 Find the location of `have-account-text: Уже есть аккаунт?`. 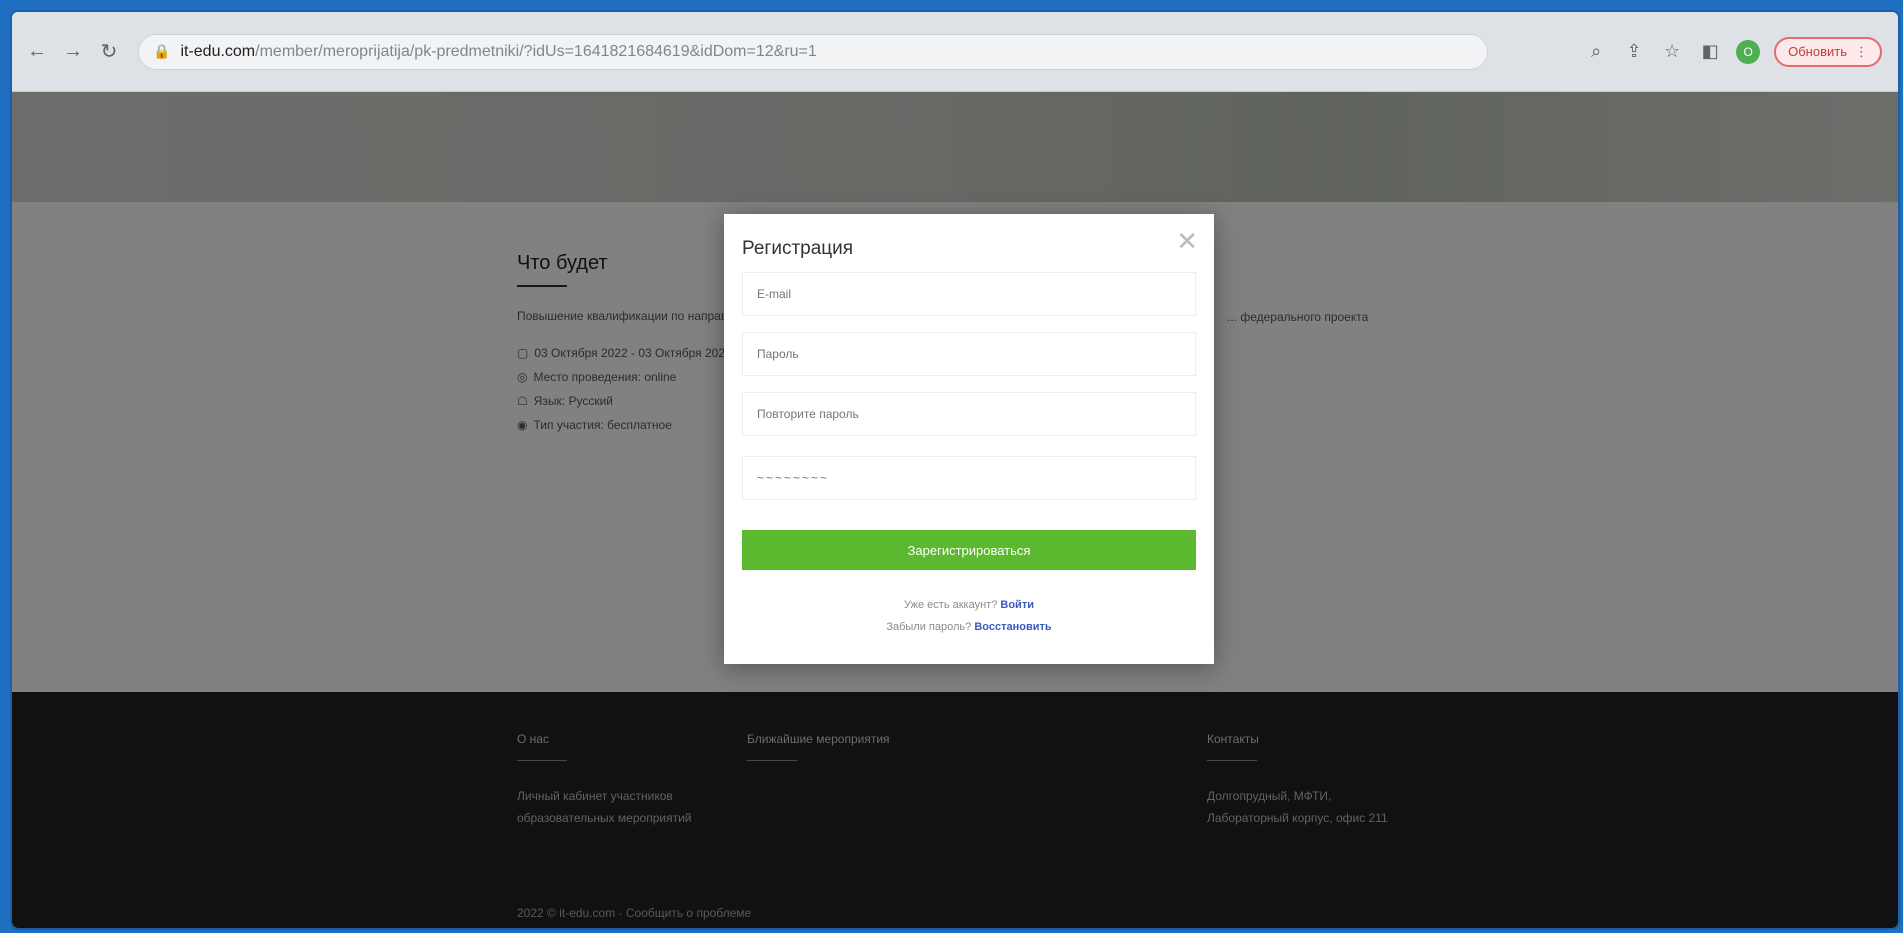

have-account-text: Уже есть аккаунт? is located at coordinates (951, 605).